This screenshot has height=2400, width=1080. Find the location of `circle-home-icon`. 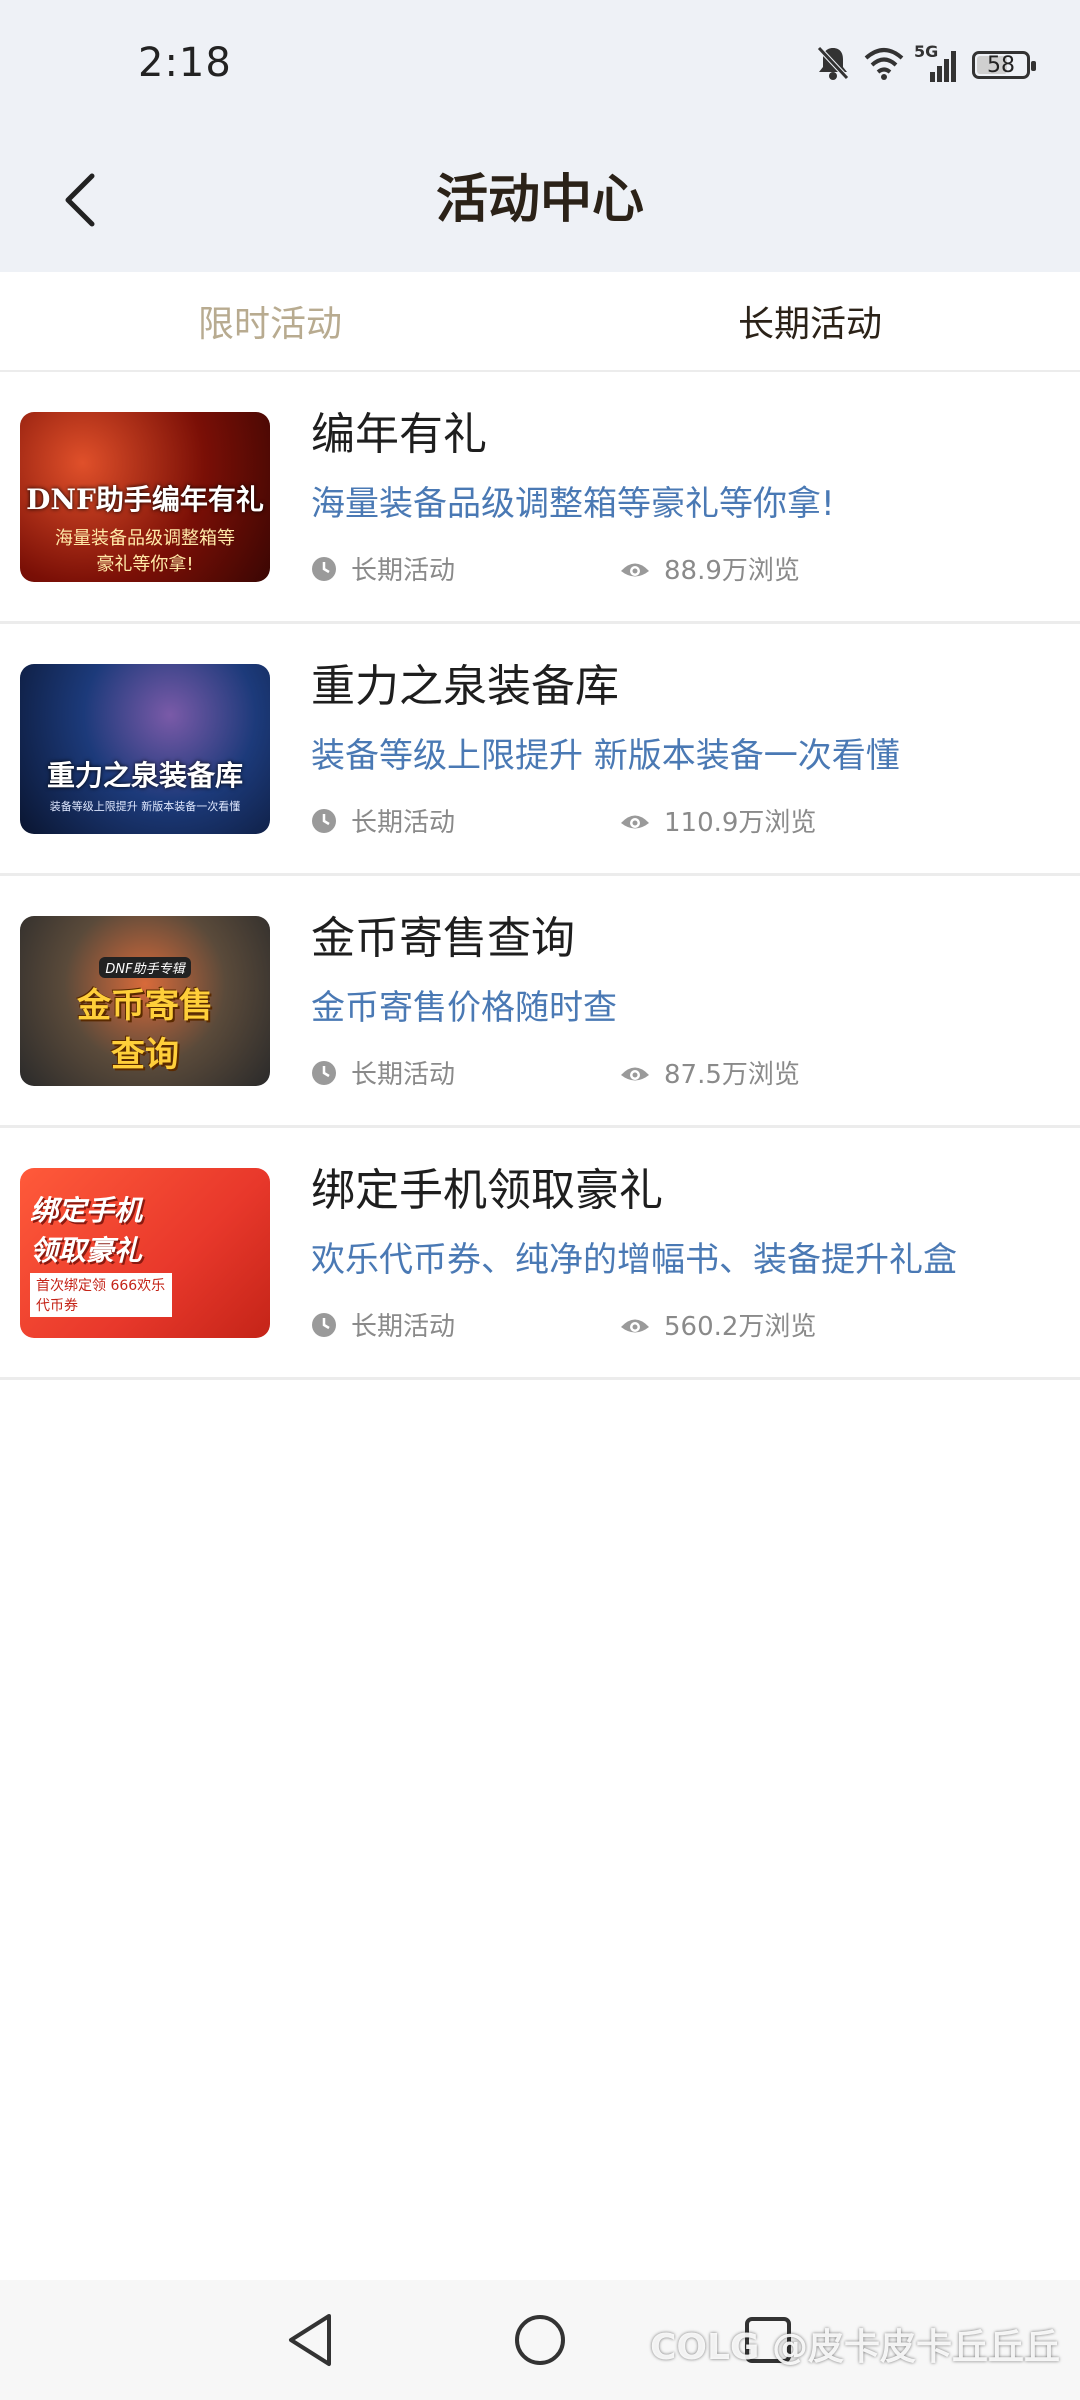

circle-home-icon is located at coordinates (540, 2340).